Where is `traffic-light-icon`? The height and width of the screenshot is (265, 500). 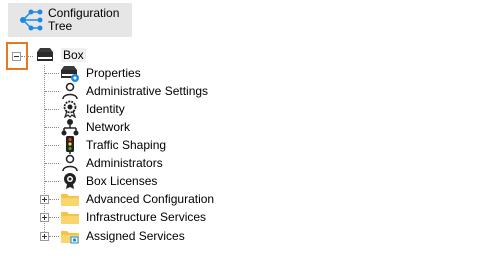 traffic-light-icon is located at coordinates (70, 145).